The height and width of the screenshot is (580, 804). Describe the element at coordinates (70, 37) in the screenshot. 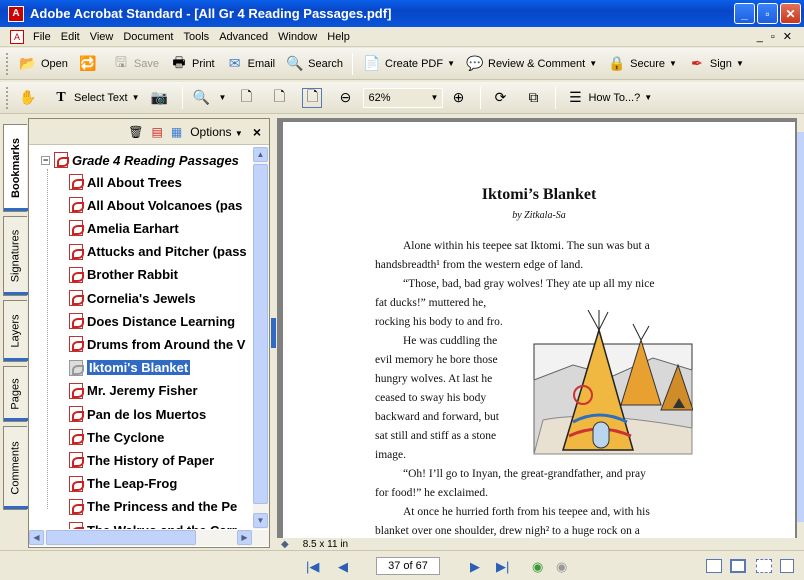

I see `menu-edit: Edit` at that location.